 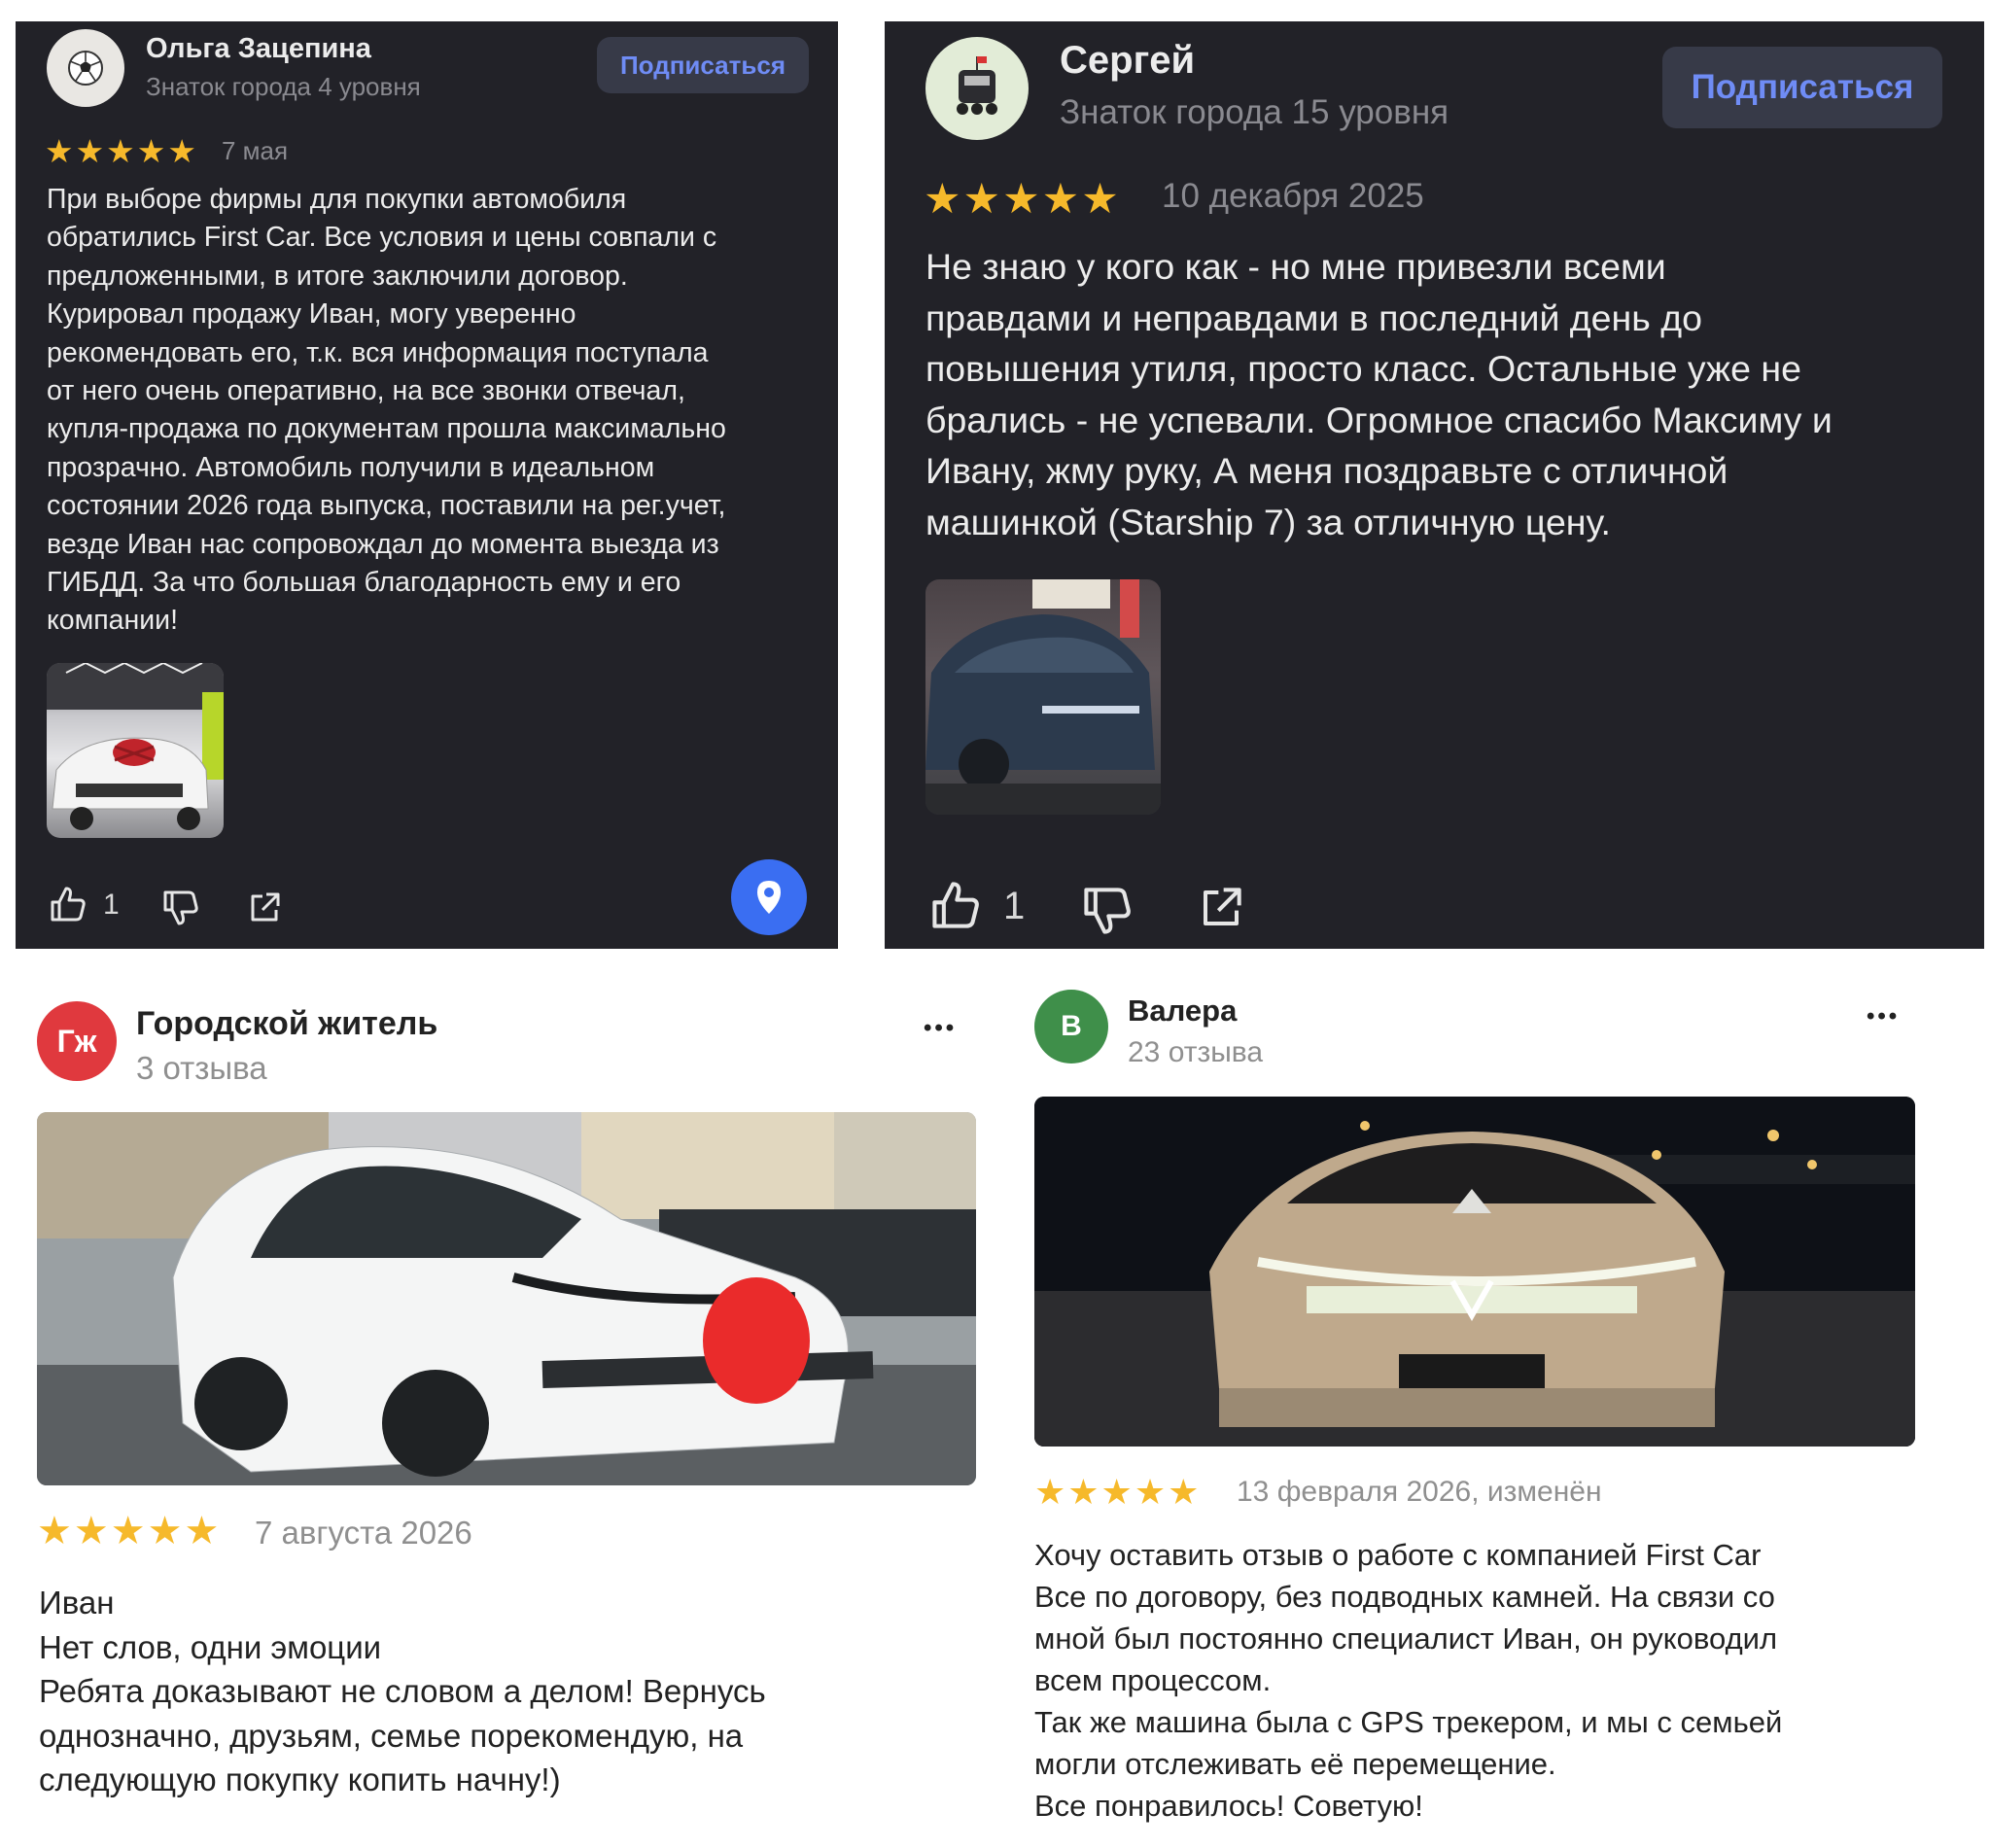 I want to click on review-date: 7 мая, so click(x=256, y=150).